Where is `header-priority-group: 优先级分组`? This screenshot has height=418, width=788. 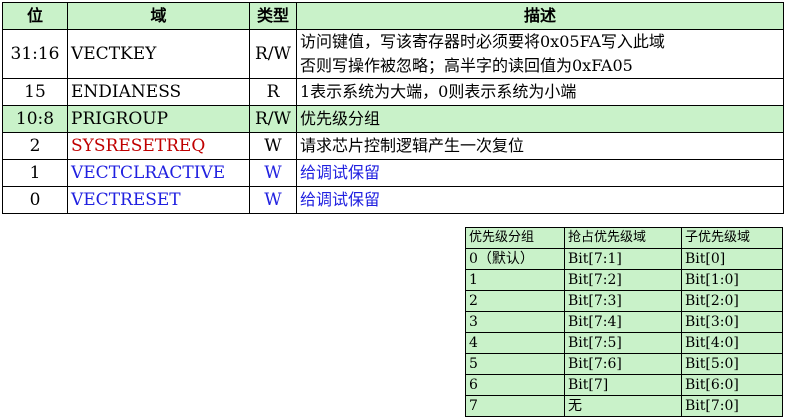
header-priority-group: 优先级分组 is located at coordinates (515, 238).